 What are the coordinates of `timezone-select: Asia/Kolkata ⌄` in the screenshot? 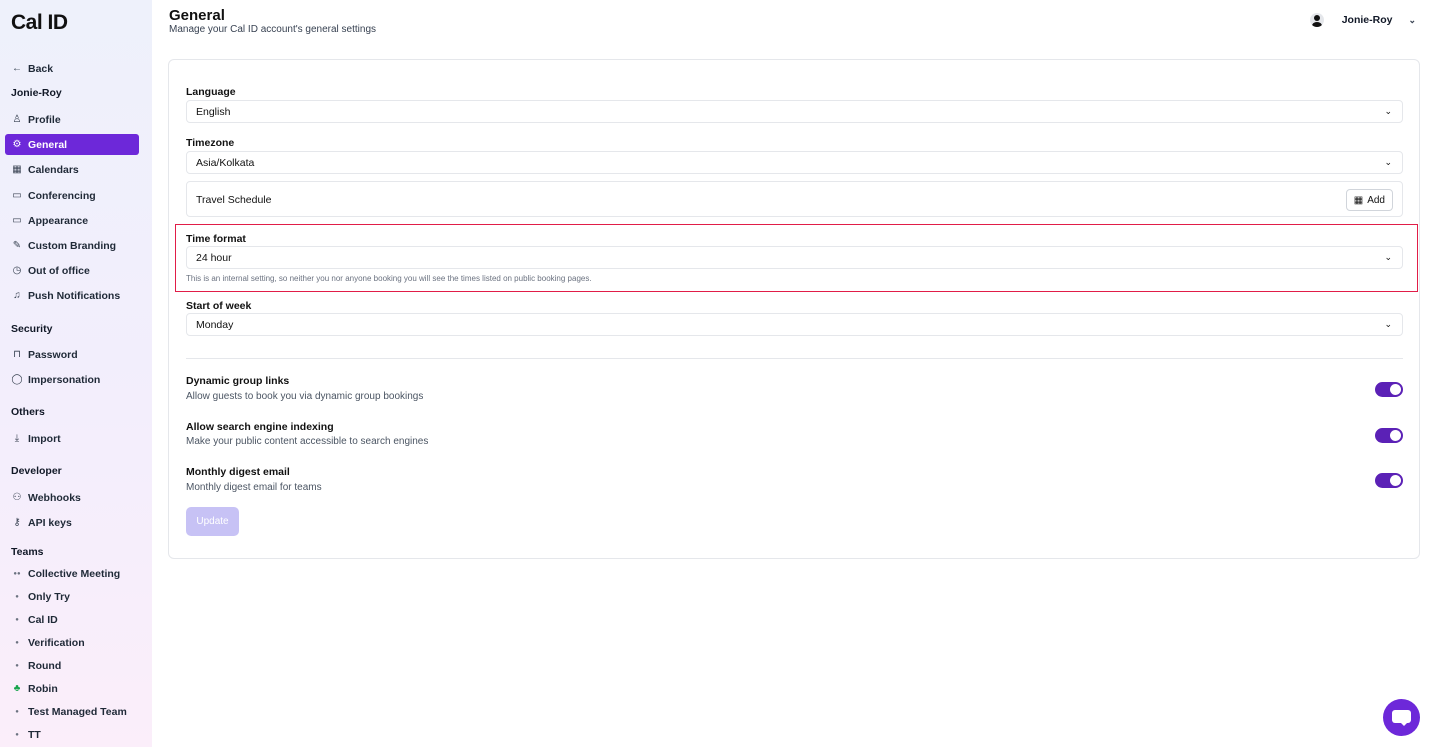 It's located at (794, 162).